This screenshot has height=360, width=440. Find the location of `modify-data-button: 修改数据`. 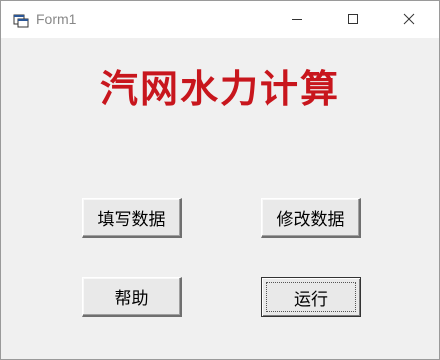

modify-data-button: 修改数据 is located at coordinates (311, 218).